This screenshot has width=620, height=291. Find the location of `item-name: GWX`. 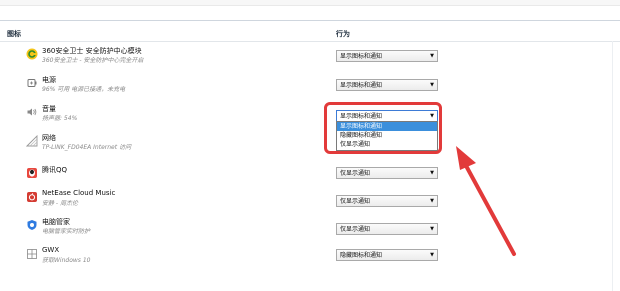

item-name: GWX is located at coordinates (51, 250).